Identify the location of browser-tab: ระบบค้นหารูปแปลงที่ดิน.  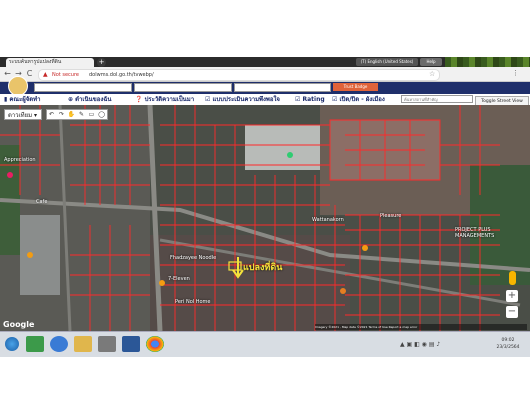
(50, 62).